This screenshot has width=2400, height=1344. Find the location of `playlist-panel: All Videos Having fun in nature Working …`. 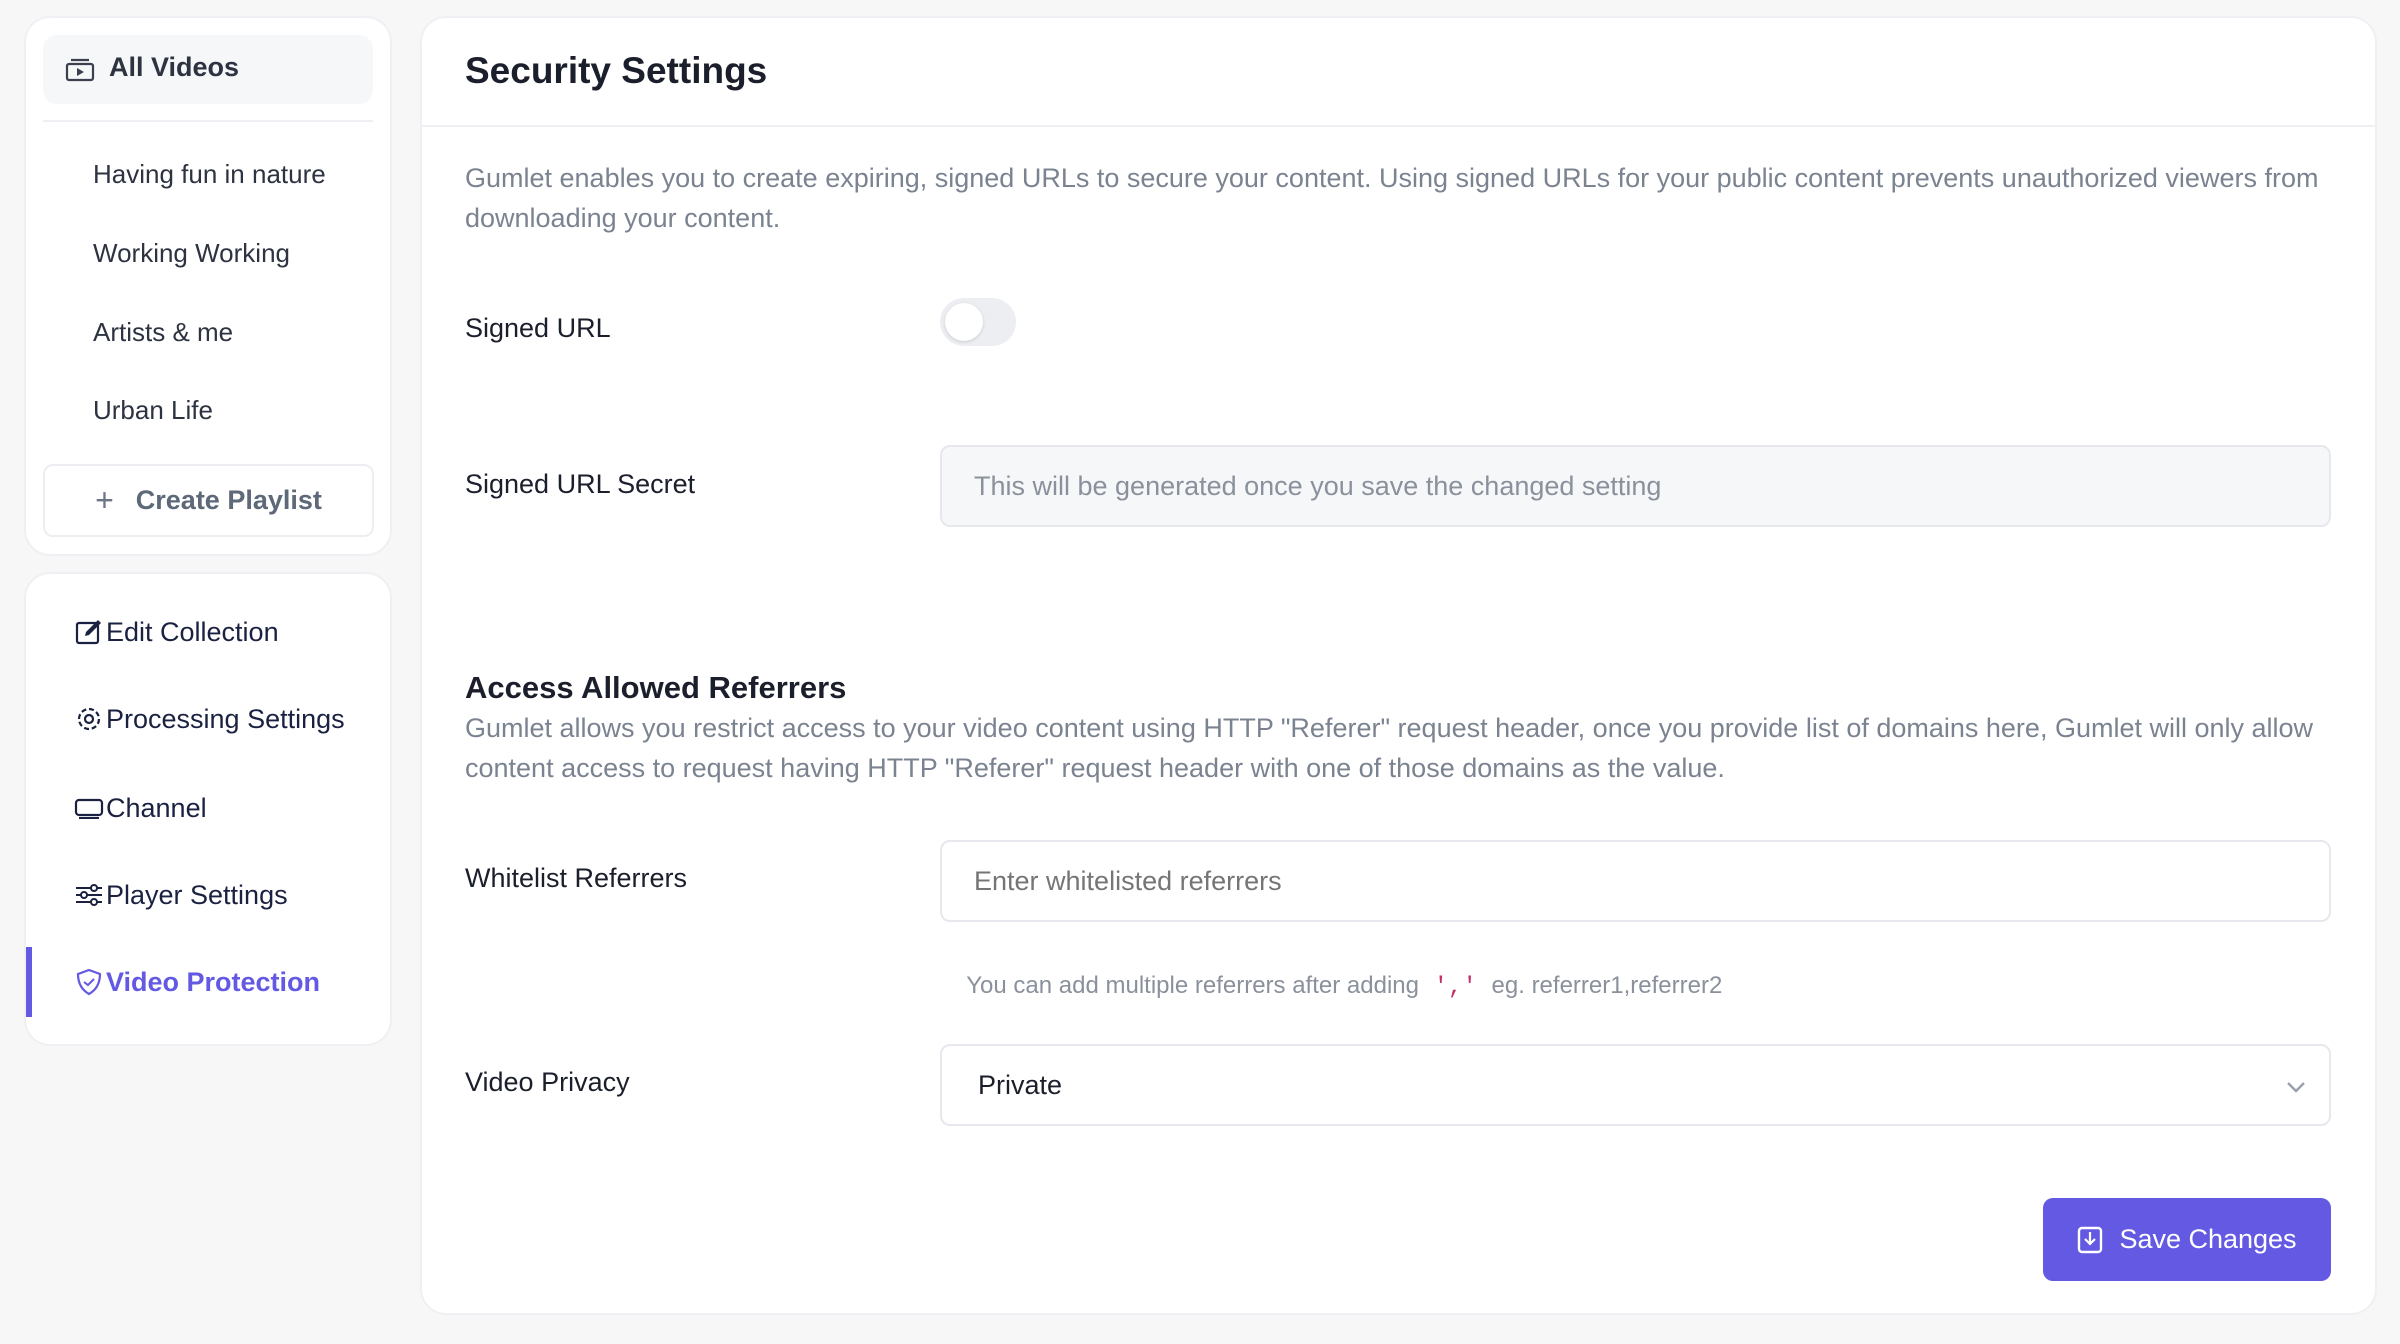

playlist-panel: All Videos Having fun in nature Working … is located at coordinates (208, 286).